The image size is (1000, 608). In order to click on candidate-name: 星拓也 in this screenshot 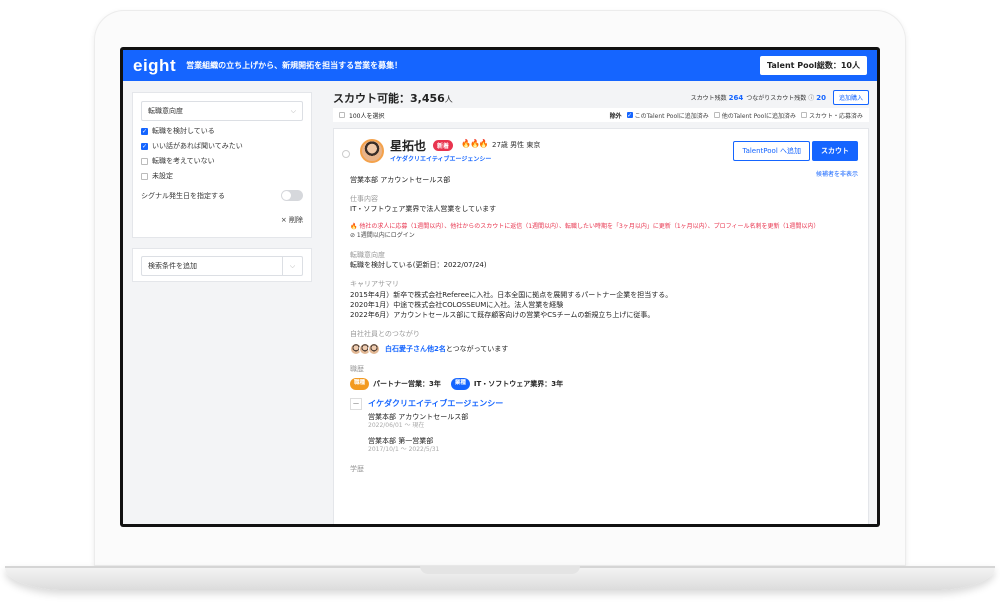, I will do `click(408, 145)`.